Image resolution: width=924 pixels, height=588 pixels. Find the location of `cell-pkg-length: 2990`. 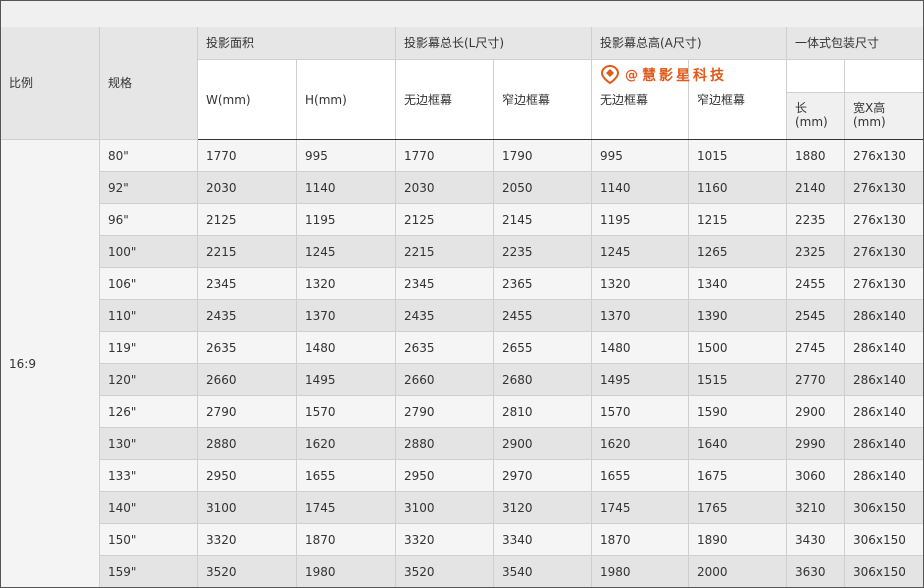

cell-pkg-length: 2990 is located at coordinates (816, 444).